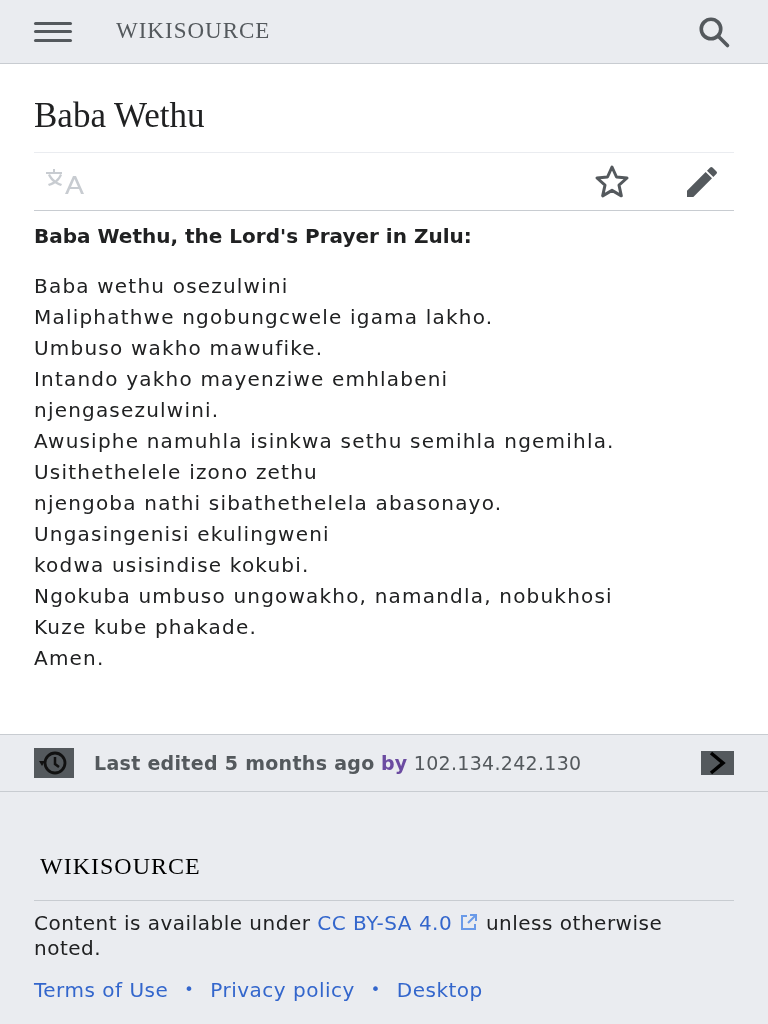 The height and width of the screenshot is (1024, 768). Describe the element at coordinates (349, 936) in the screenshot. I see `license-text: Content is available under CC BY-SA 4.0 unless otherwise noted.` at that location.